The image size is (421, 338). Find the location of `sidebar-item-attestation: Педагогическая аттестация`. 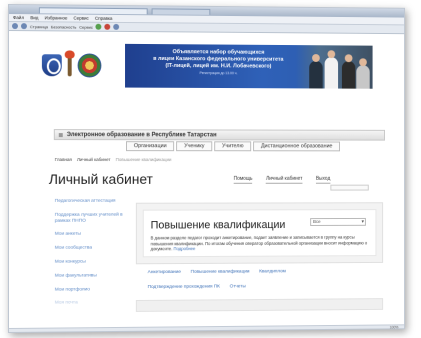

sidebar-item-attestation: Педагогическая аттестация is located at coordinates (90, 202).